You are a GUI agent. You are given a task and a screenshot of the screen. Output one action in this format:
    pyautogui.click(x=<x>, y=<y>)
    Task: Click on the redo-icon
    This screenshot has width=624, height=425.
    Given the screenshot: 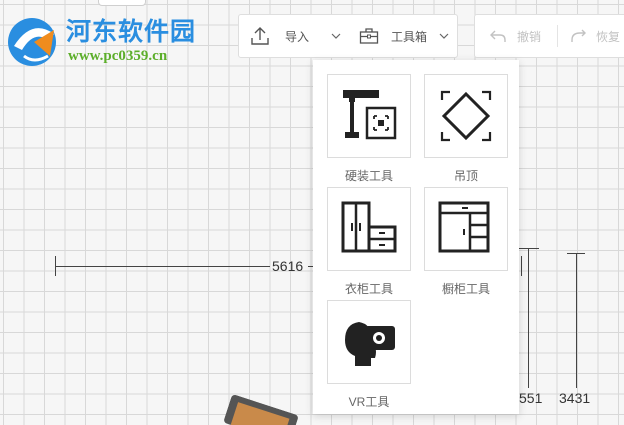 What is the action you would take?
    pyautogui.click(x=579, y=35)
    